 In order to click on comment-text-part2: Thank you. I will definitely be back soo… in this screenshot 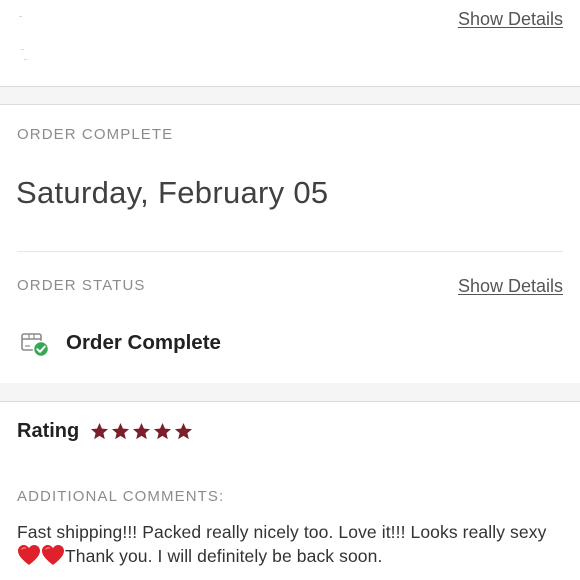, I will do `click(224, 556)`.